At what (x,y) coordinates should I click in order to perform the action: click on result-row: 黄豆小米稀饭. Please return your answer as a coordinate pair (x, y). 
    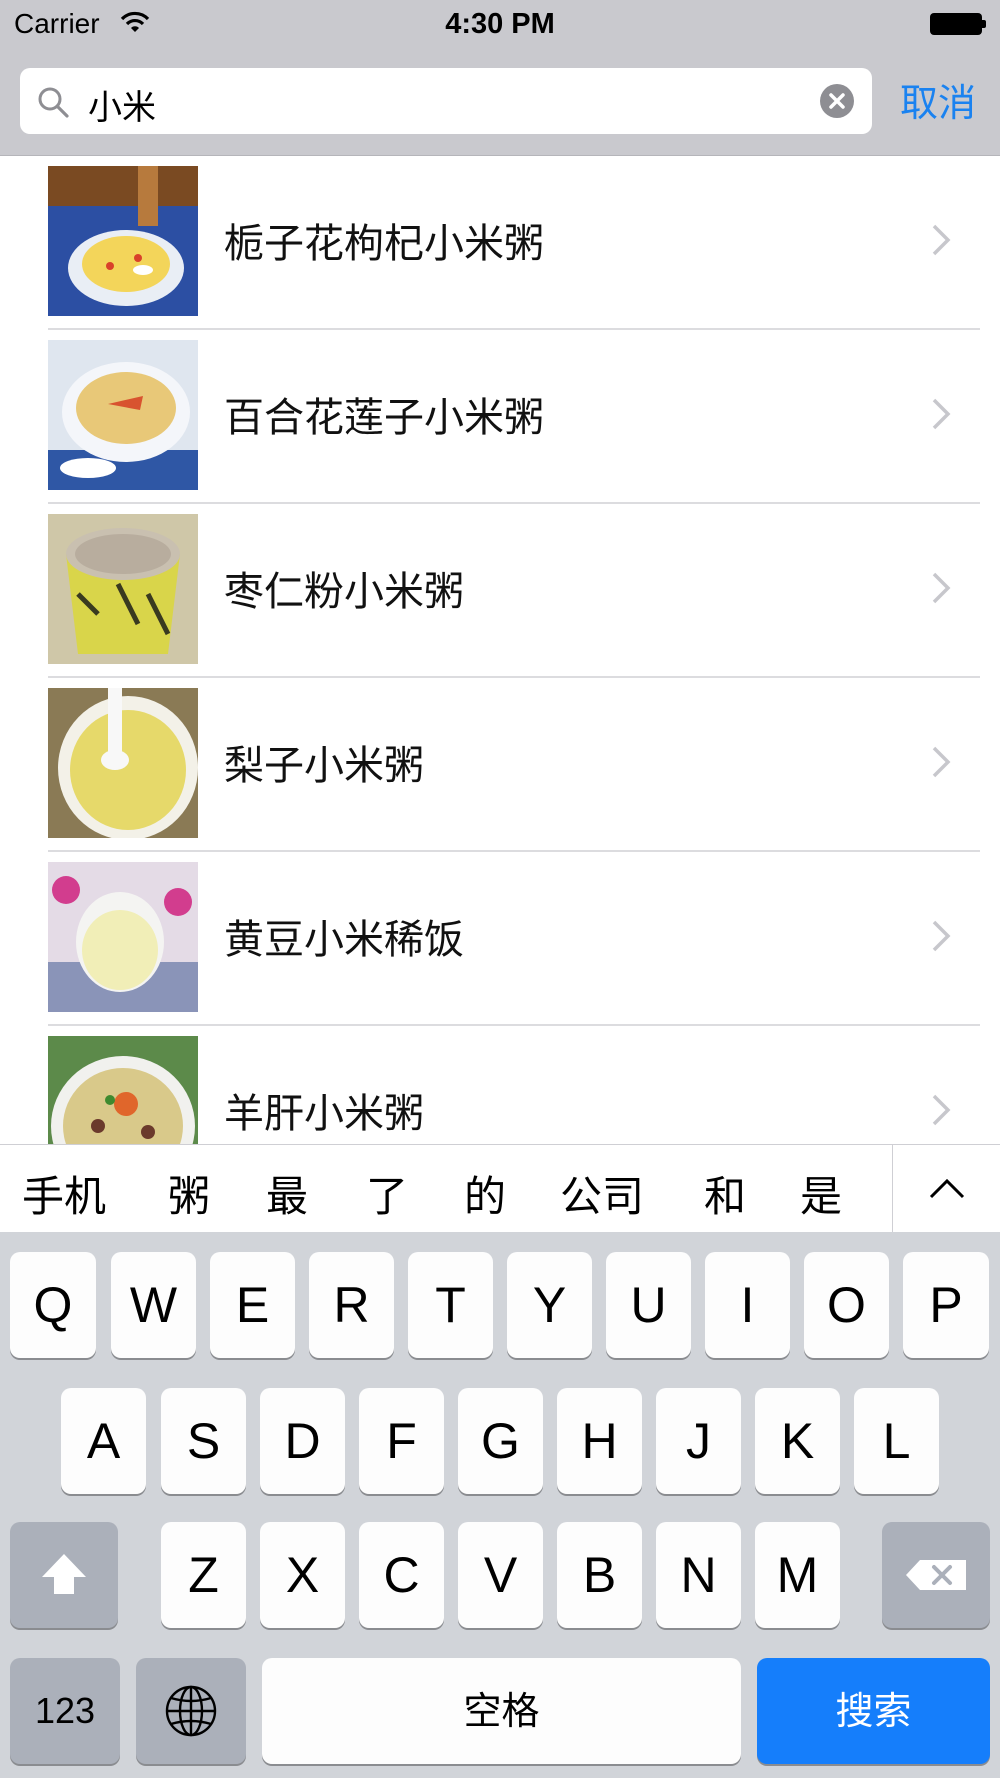
    Looking at the image, I should click on (500, 939).